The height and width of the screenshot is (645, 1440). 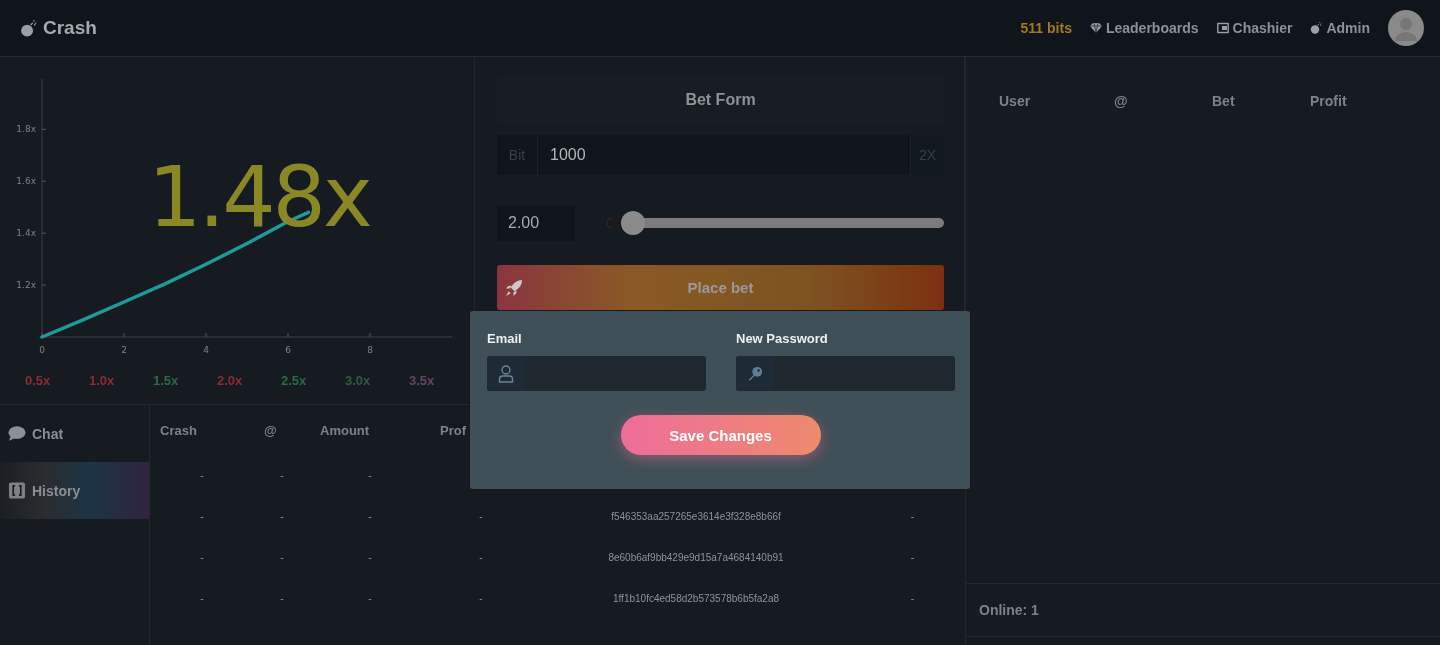 What do you see at coordinates (166, 380) in the screenshot?
I see `crash-value: 1.5x` at bounding box center [166, 380].